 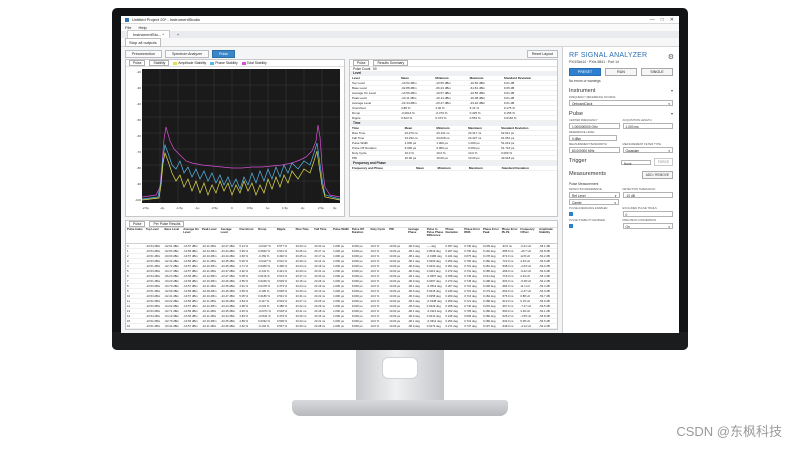 I want to click on y-tick-label: -100, so click(x=137, y=200).